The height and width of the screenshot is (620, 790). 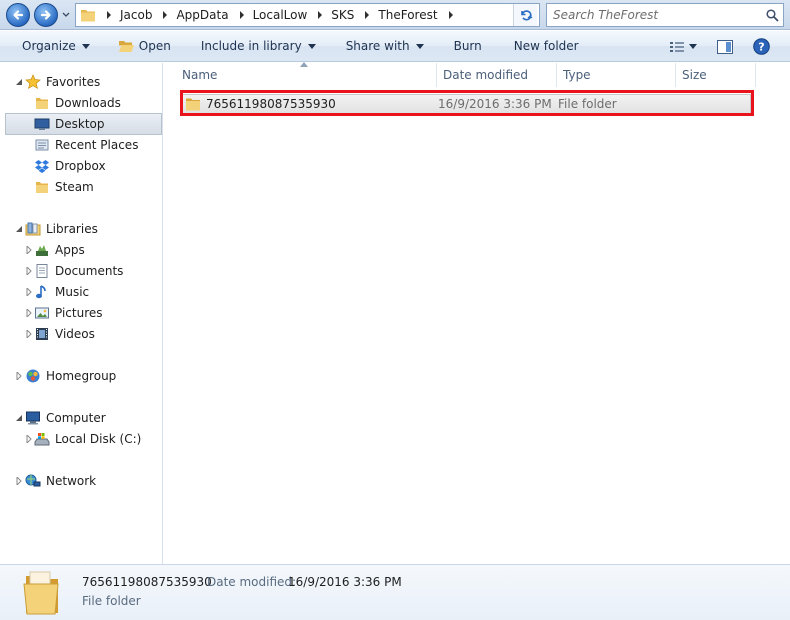 I want to click on search-box, so click(x=665, y=15).